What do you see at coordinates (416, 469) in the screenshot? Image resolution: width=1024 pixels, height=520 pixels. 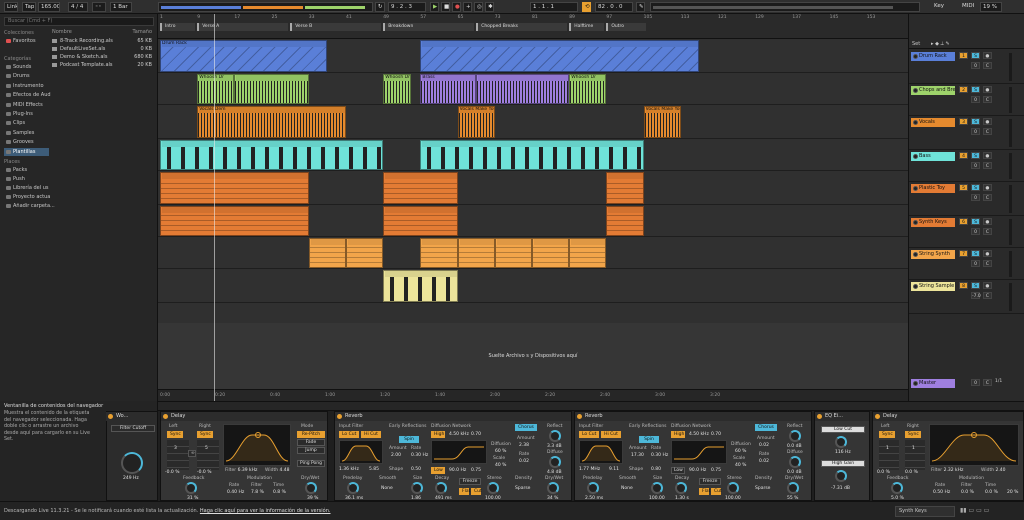 I see `shape-value: 0.50` at bounding box center [416, 469].